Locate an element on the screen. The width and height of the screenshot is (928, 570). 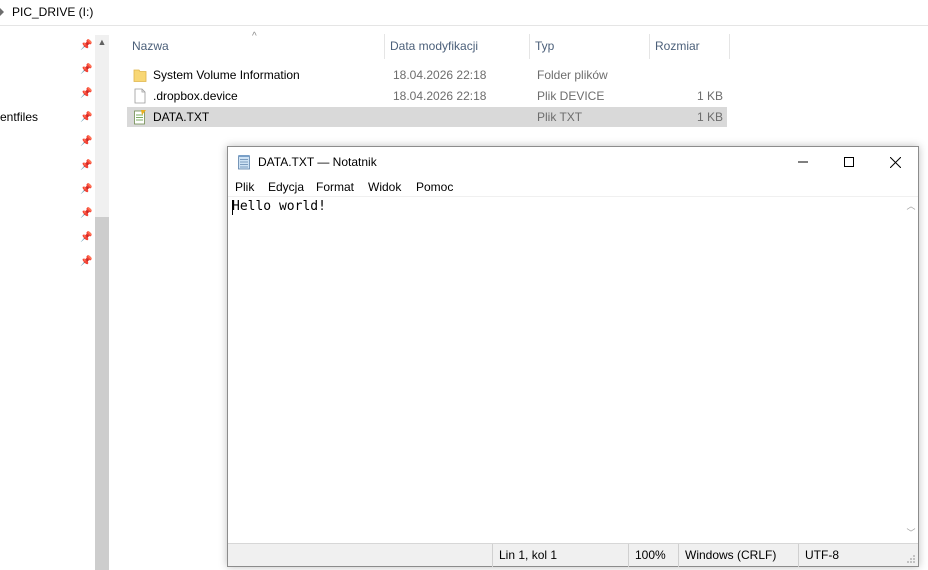
notepad-titlebar: DATA.TXT — Notatnik is located at coordinates (573, 162).